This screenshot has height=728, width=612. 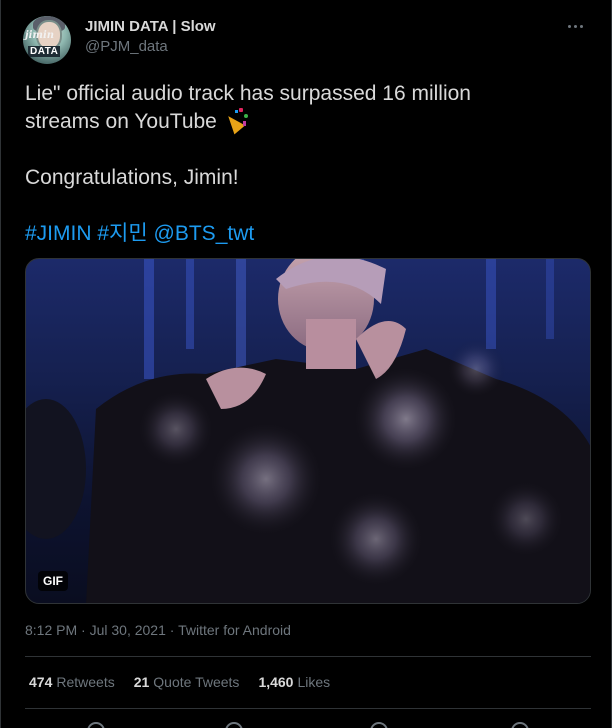 I want to click on tweet-text-line: streams on YouTube, so click(x=305, y=122).